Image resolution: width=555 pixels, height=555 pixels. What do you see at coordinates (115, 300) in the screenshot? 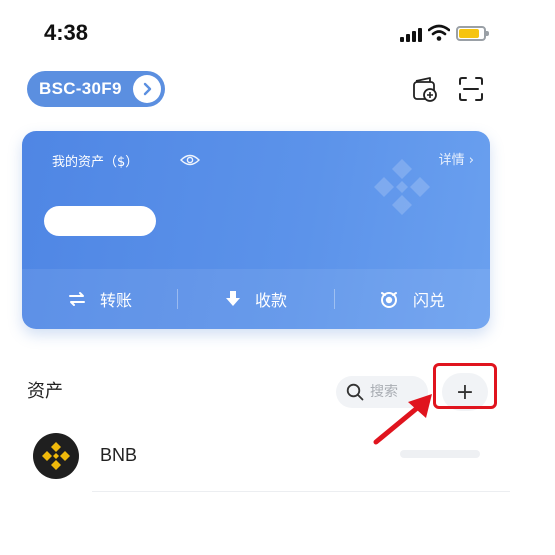
I see `transfer-label: 转账` at bounding box center [115, 300].